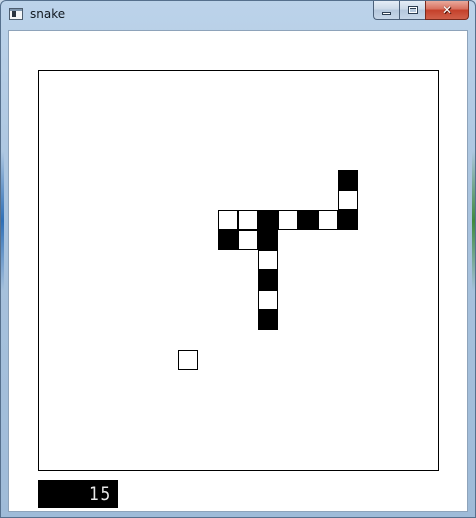 The width and height of the screenshot is (476, 518). I want to click on maximize-icon, so click(413, 10).